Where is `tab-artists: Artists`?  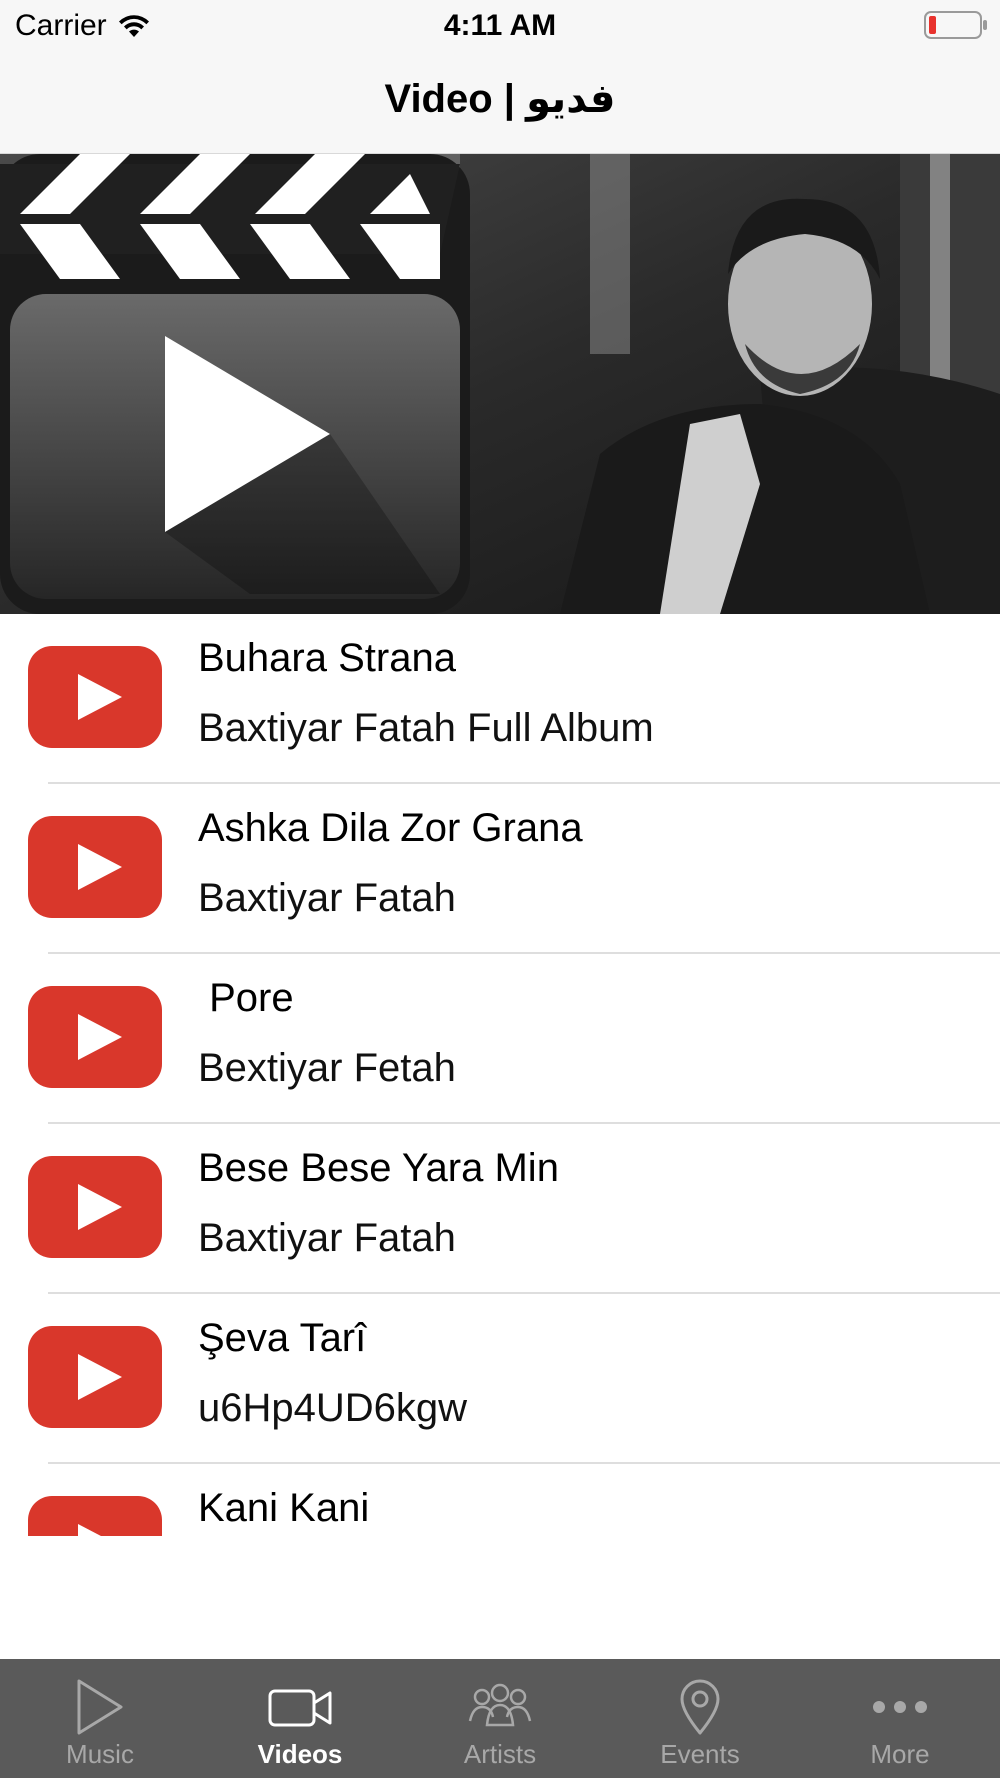
tab-artists: Artists is located at coordinates (500, 1718).